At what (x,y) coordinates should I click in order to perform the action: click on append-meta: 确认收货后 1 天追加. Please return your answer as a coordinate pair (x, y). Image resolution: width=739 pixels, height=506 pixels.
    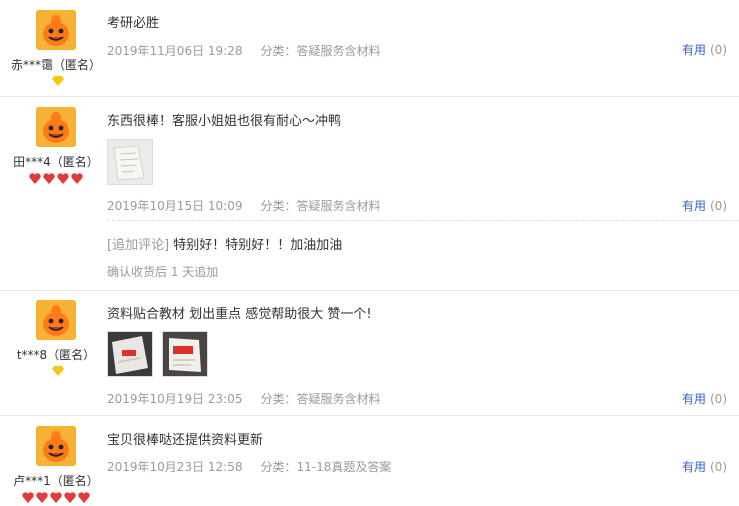
    Looking at the image, I should click on (163, 272).